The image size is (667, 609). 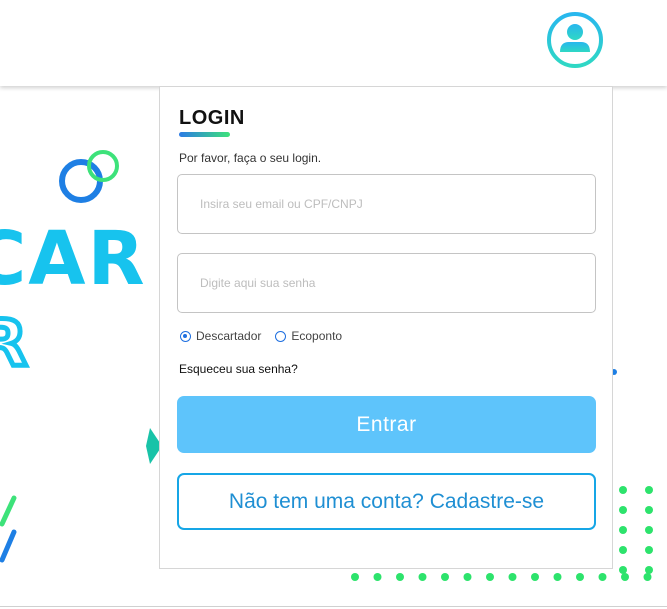 What do you see at coordinates (333, 606) in the screenshot?
I see `footer-divider` at bounding box center [333, 606].